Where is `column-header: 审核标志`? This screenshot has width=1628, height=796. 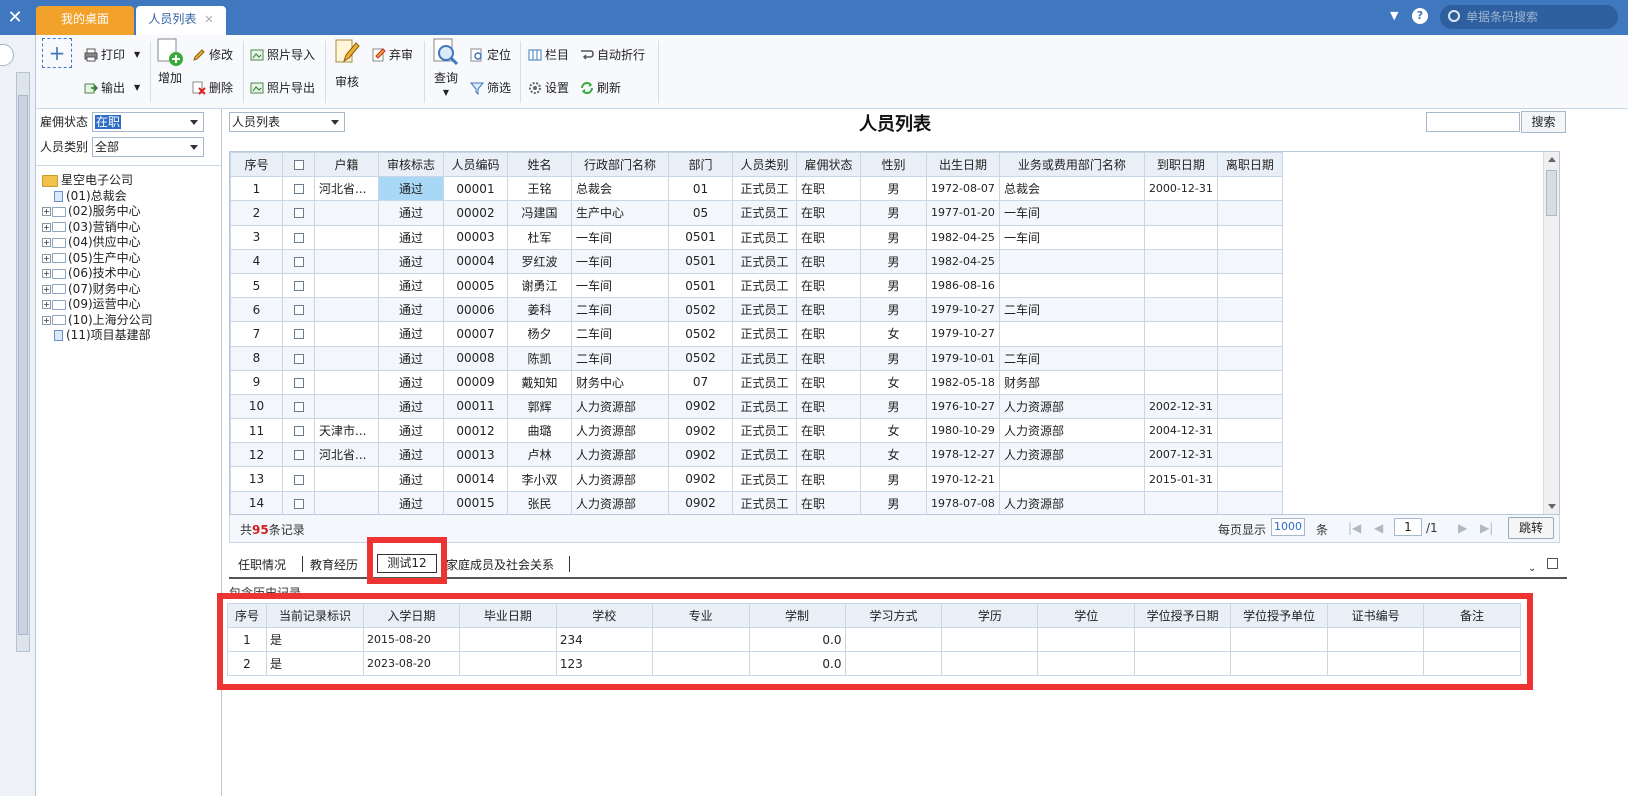
column-header: 审核标志 is located at coordinates (411, 165).